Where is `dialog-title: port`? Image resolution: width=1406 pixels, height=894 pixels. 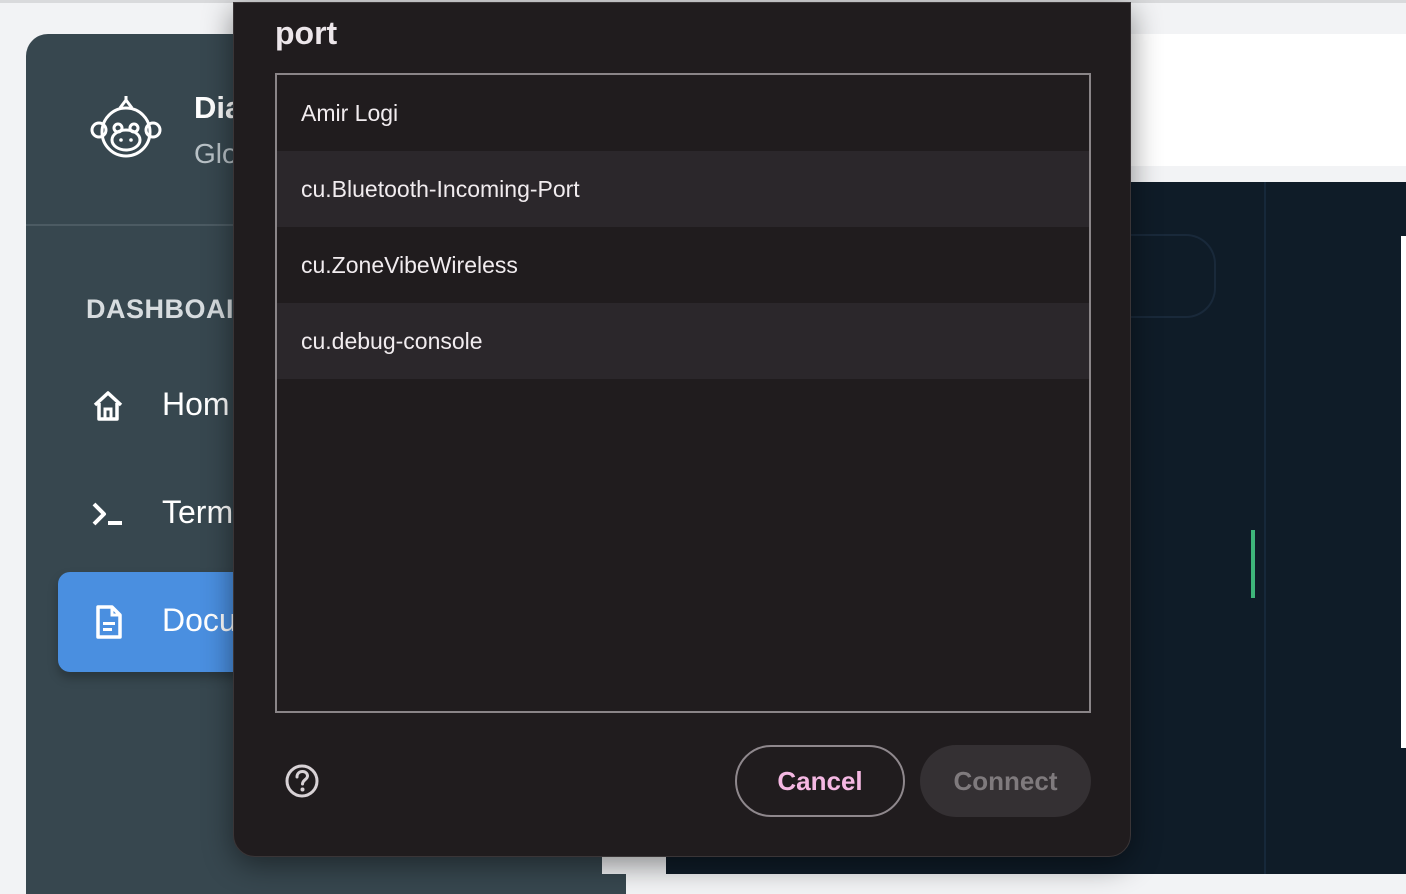 dialog-title: port is located at coordinates (306, 33).